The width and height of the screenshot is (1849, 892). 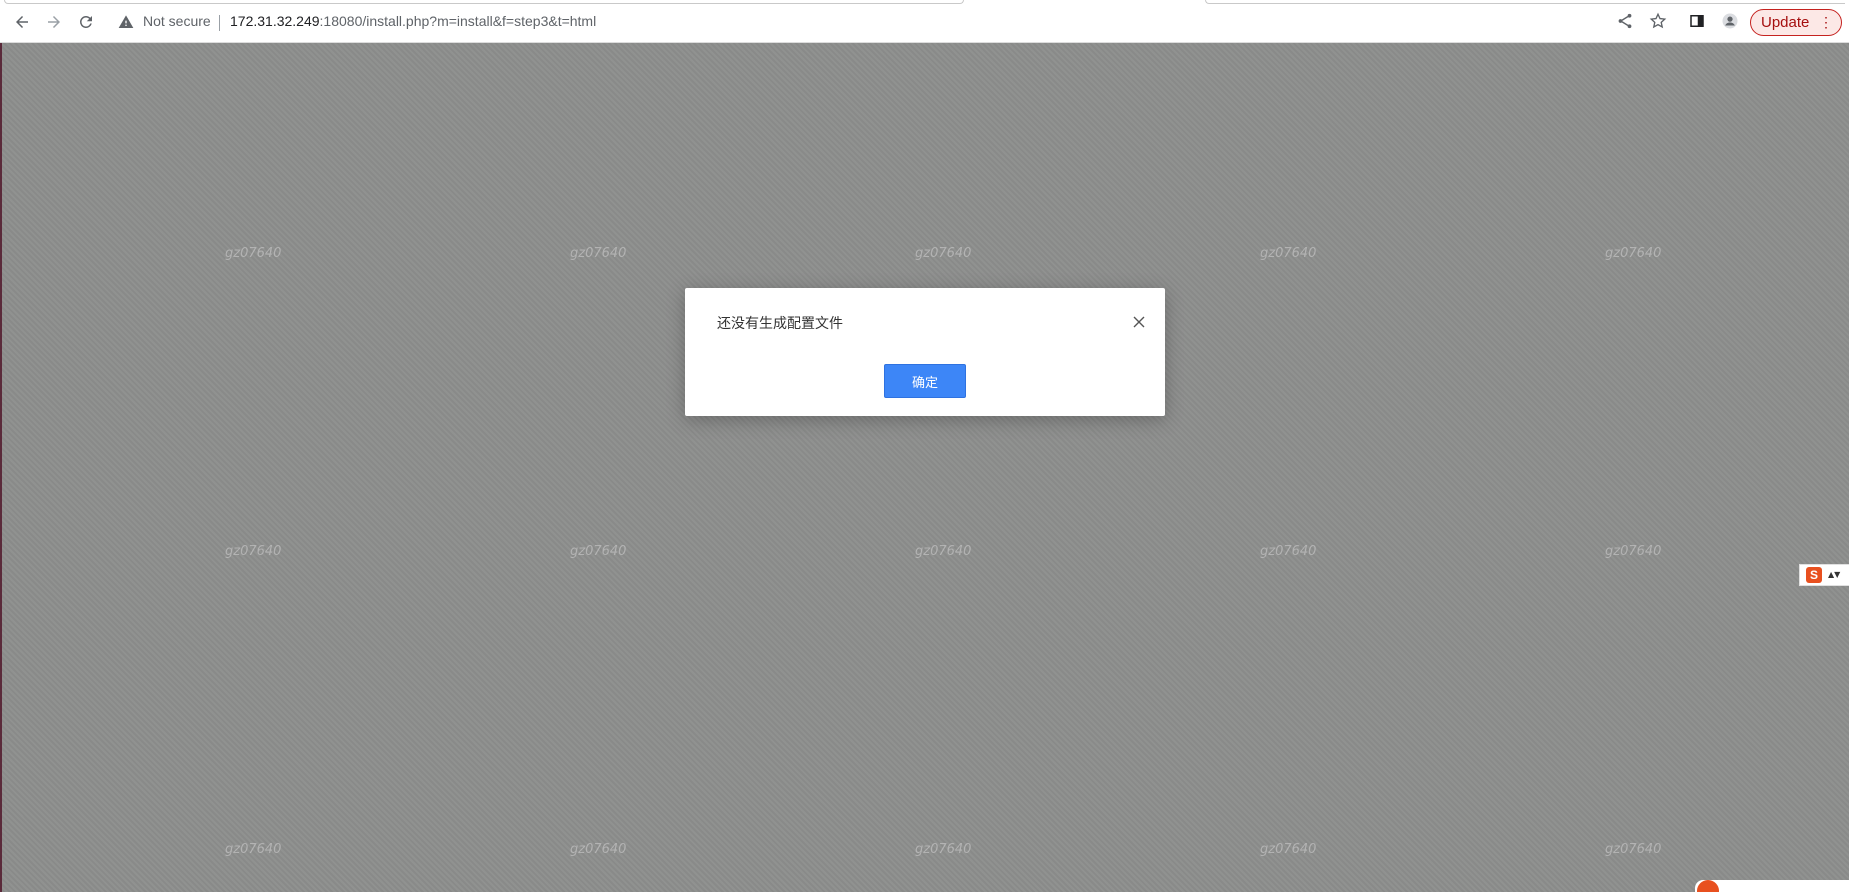 I want to click on confirm-button: 确定, so click(x=925, y=381).